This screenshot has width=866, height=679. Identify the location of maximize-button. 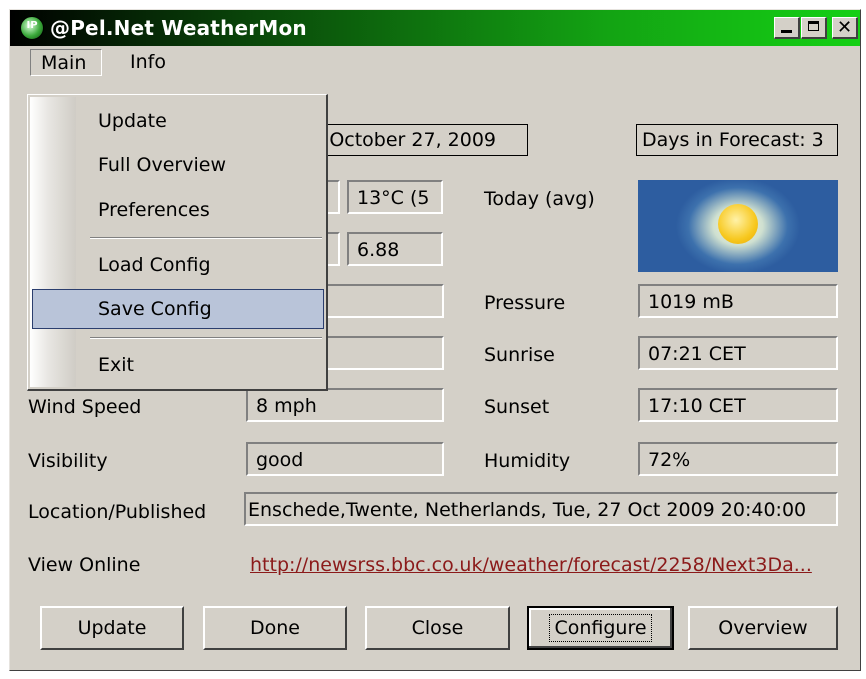
(814, 28).